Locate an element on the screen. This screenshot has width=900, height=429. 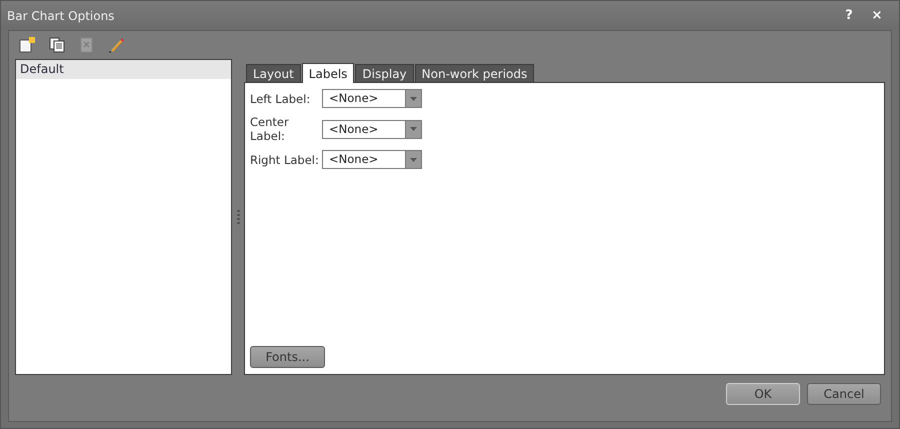
new-document-icon is located at coordinates (27, 45).